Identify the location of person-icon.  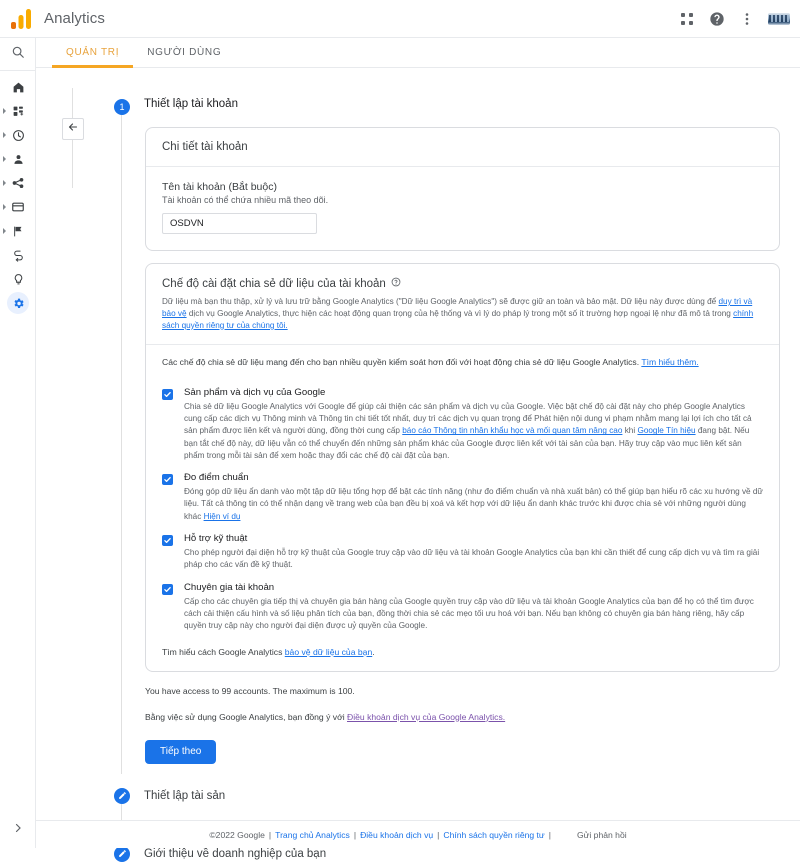
(18, 159).